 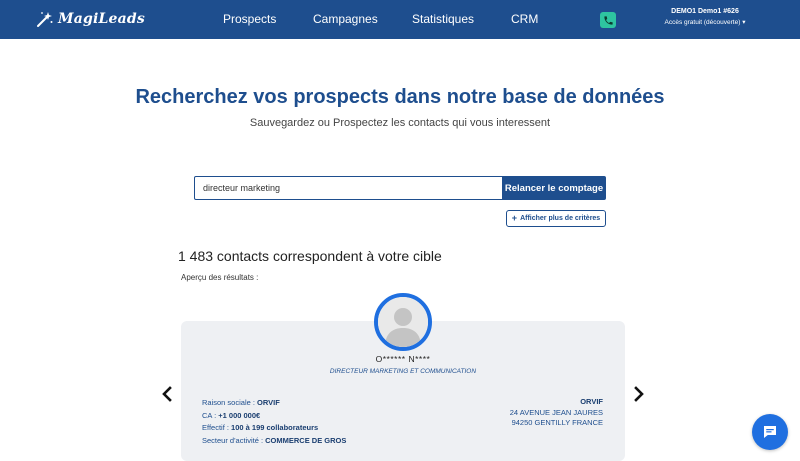 I want to click on search-input, so click(x=348, y=188).